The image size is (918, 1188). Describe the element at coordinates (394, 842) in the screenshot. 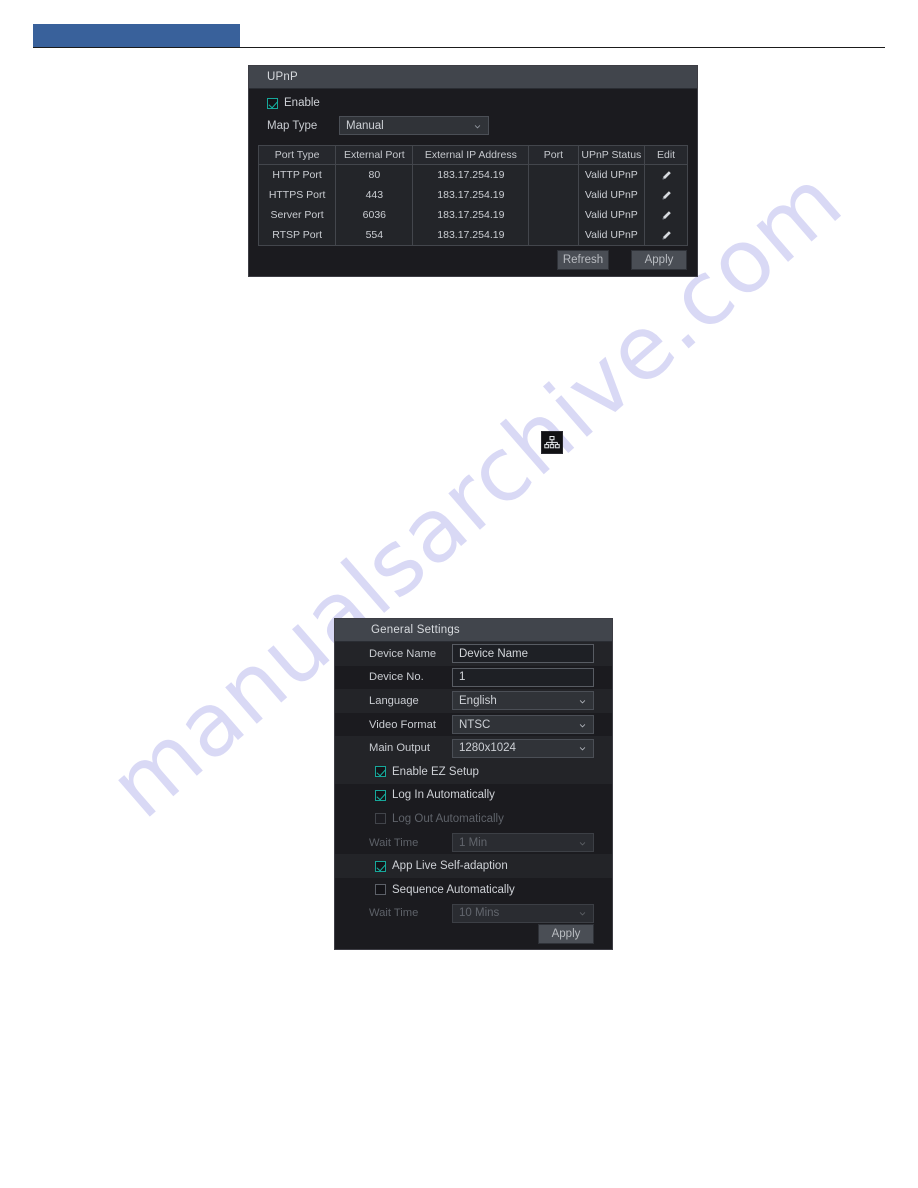

I see `wait-time-logout-label: Wait Time` at that location.